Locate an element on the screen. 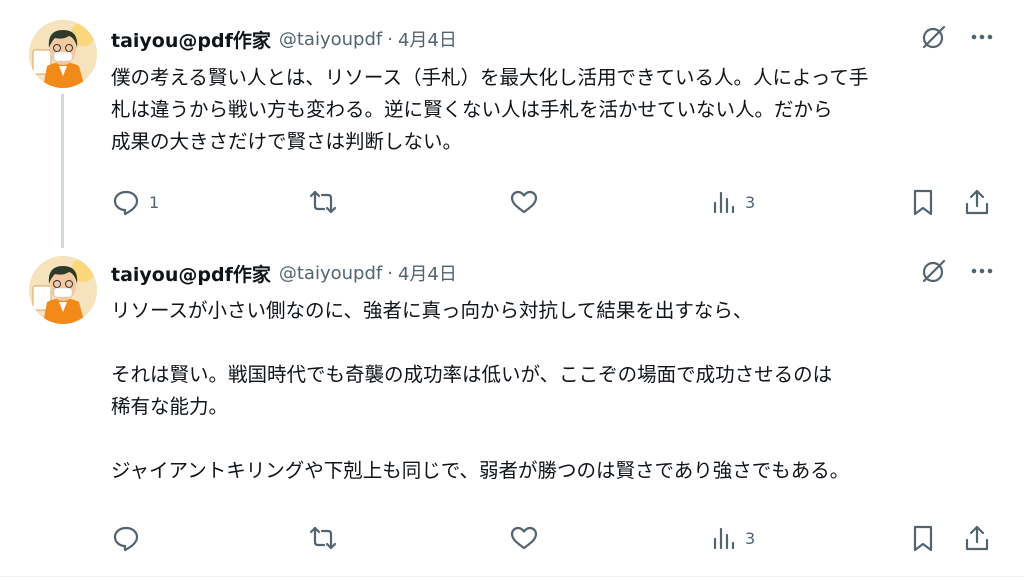  thread-line is located at coordinates (62, 171).